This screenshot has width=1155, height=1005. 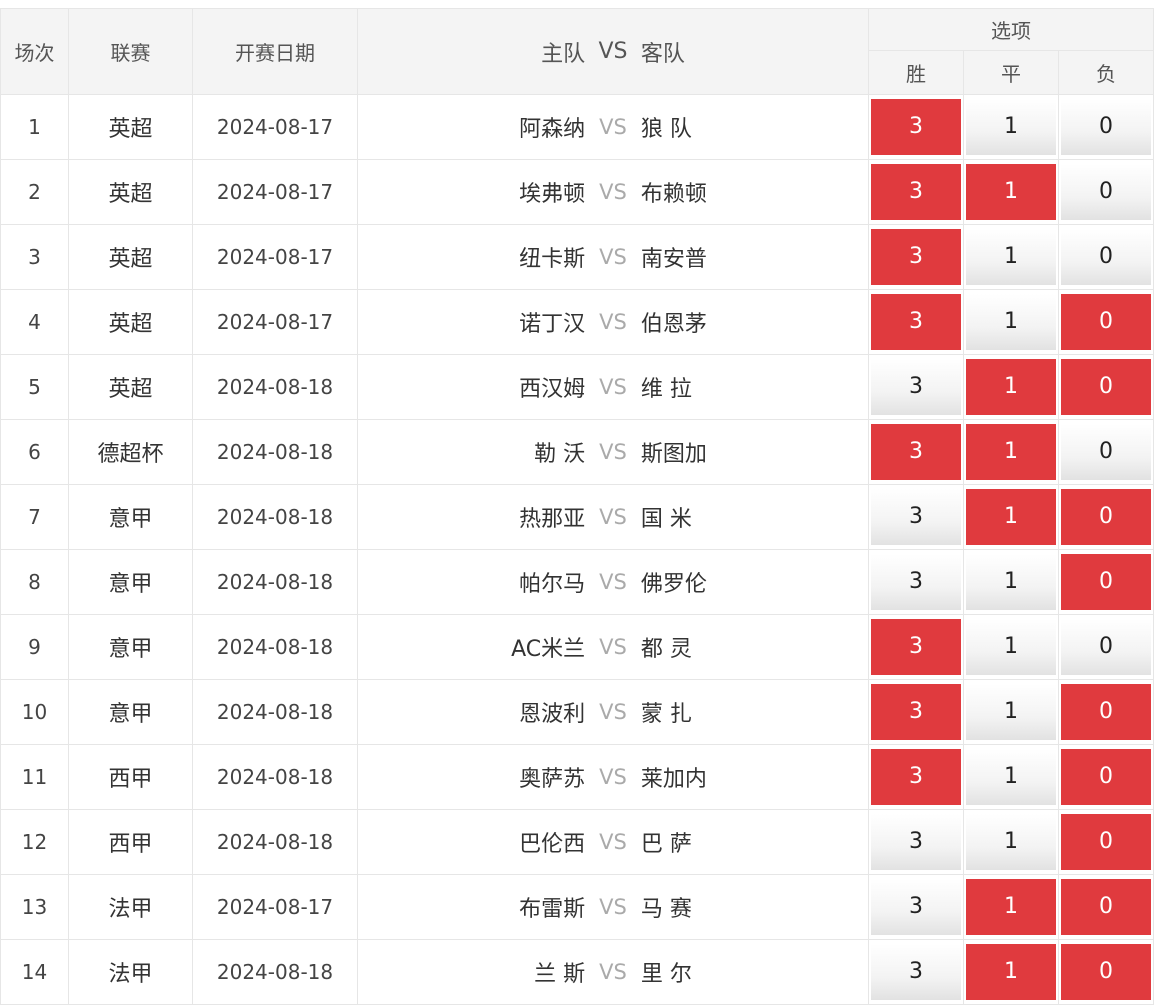 I want to click on table-row: 6 德超杯 2024-08-18 勒 沃 VS 斯图加 3 1 0, so click(x=577, y=452).